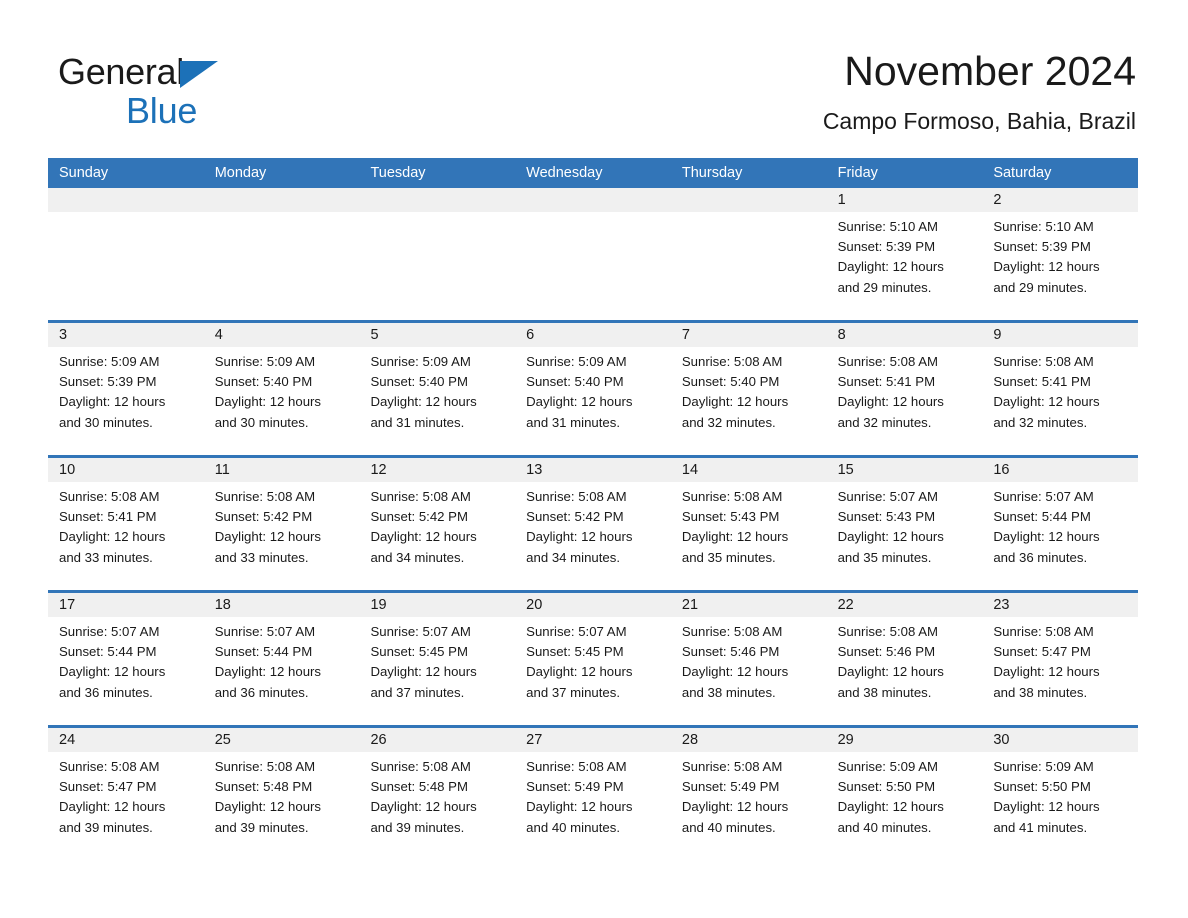 Image resolution: width=1188 pixels, height=918 pixels. I want to click on sunset-time: Sunset: 5:49 PM, so click(730, 787).